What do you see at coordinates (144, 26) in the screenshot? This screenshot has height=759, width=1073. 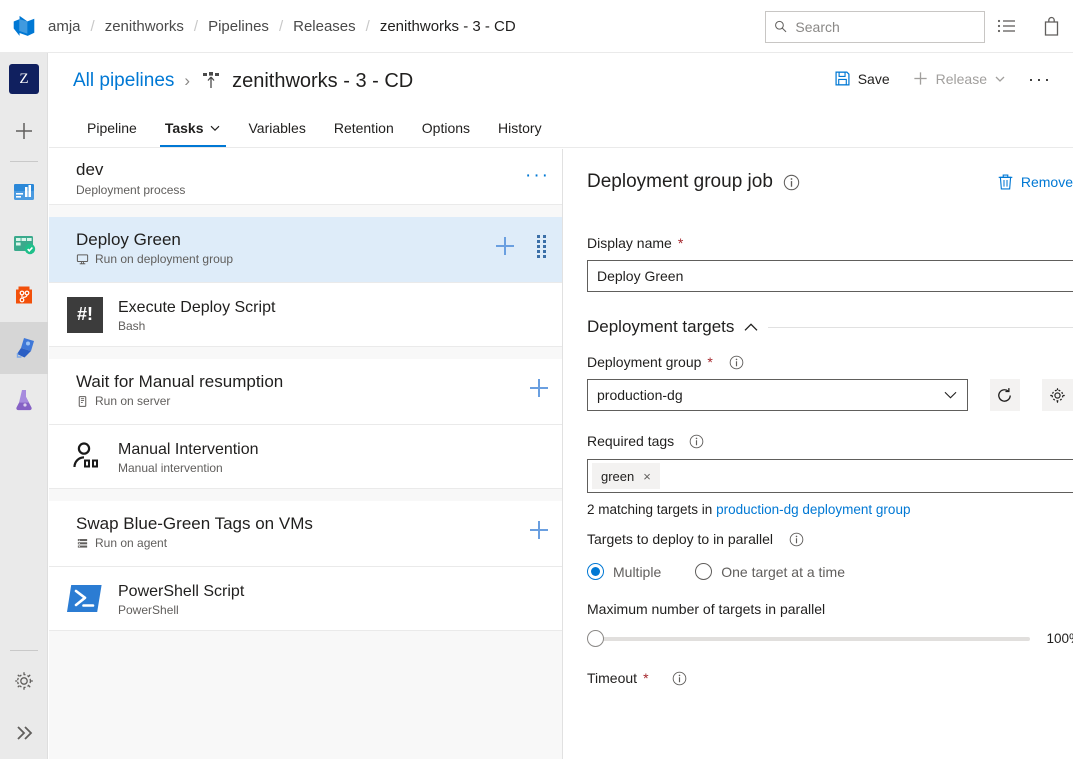 I see `breadcrumb-item-project: zenithworks` at bounding box center [144, 26].